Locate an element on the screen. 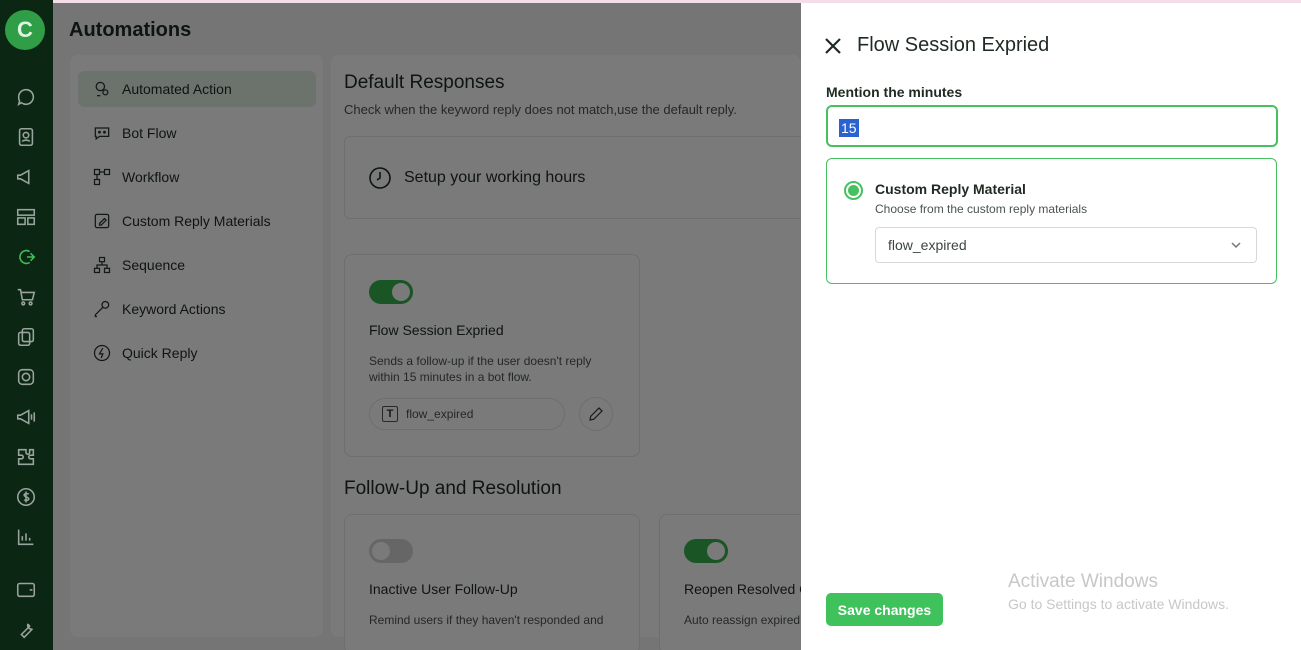 This screenshot has width=1301, height=650. close-button is located at coordinates (833, 46).